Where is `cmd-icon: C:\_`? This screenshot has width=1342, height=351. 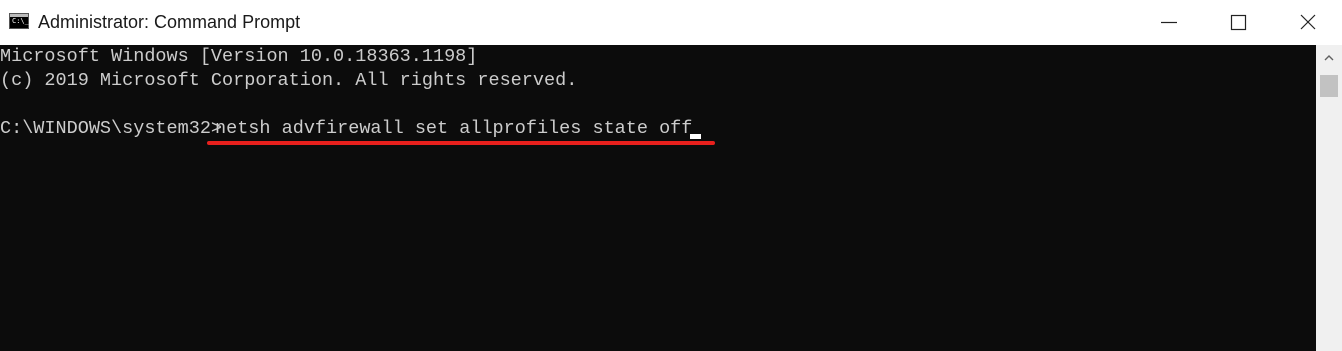 cmd-icon: C:\_ is located at coordinates (19, 21).